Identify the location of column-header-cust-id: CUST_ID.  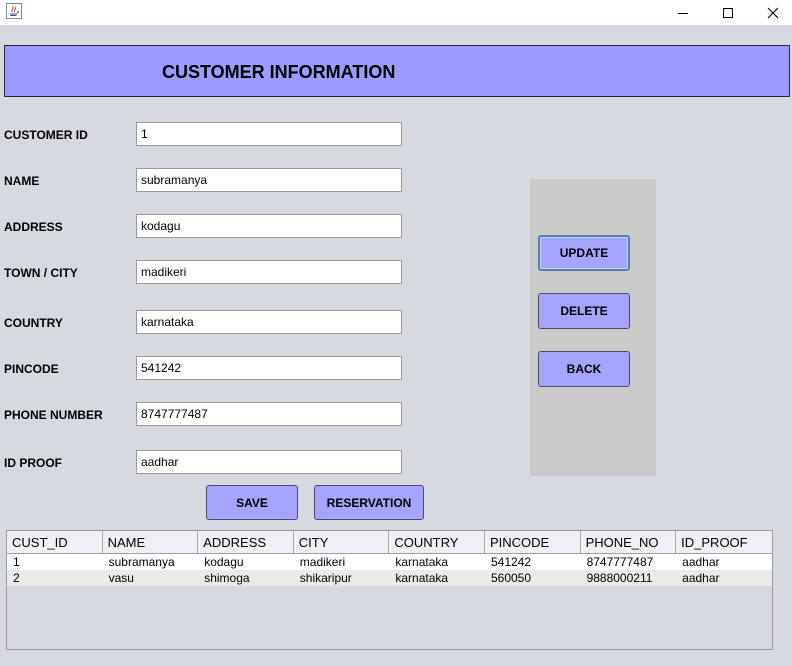
(55, 542).